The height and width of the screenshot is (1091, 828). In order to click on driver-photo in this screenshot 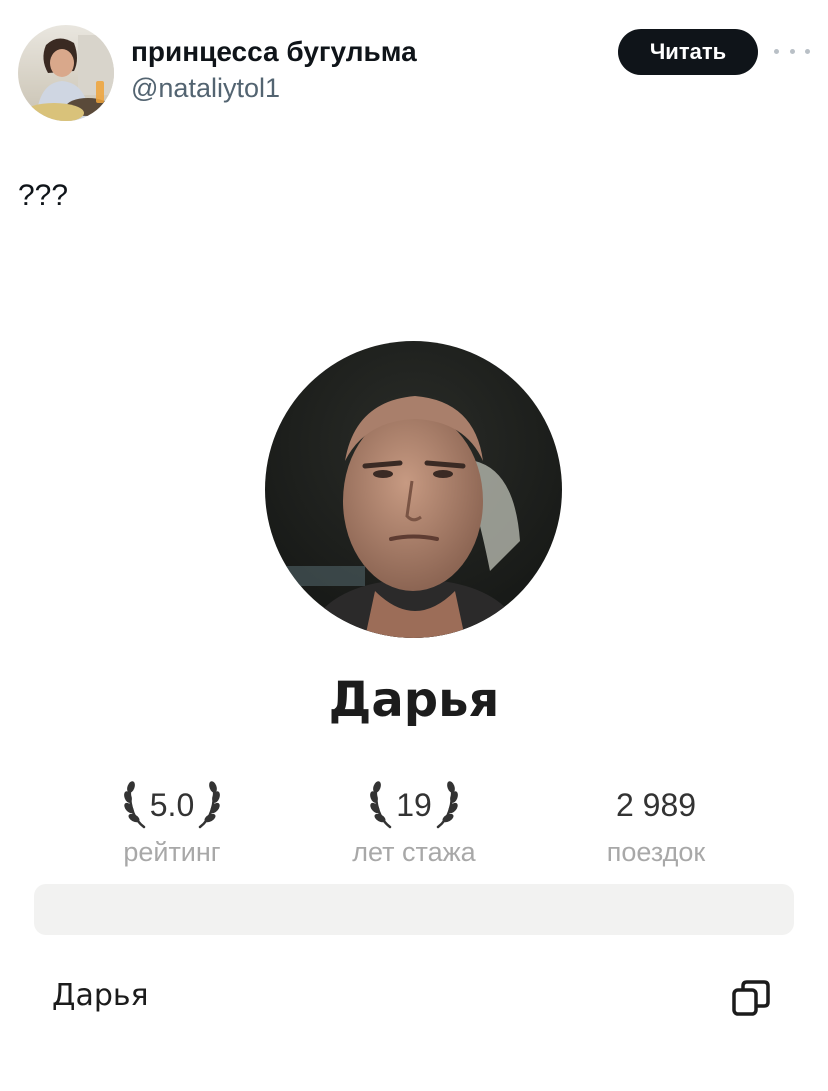, I will do `click(413, 489)`.